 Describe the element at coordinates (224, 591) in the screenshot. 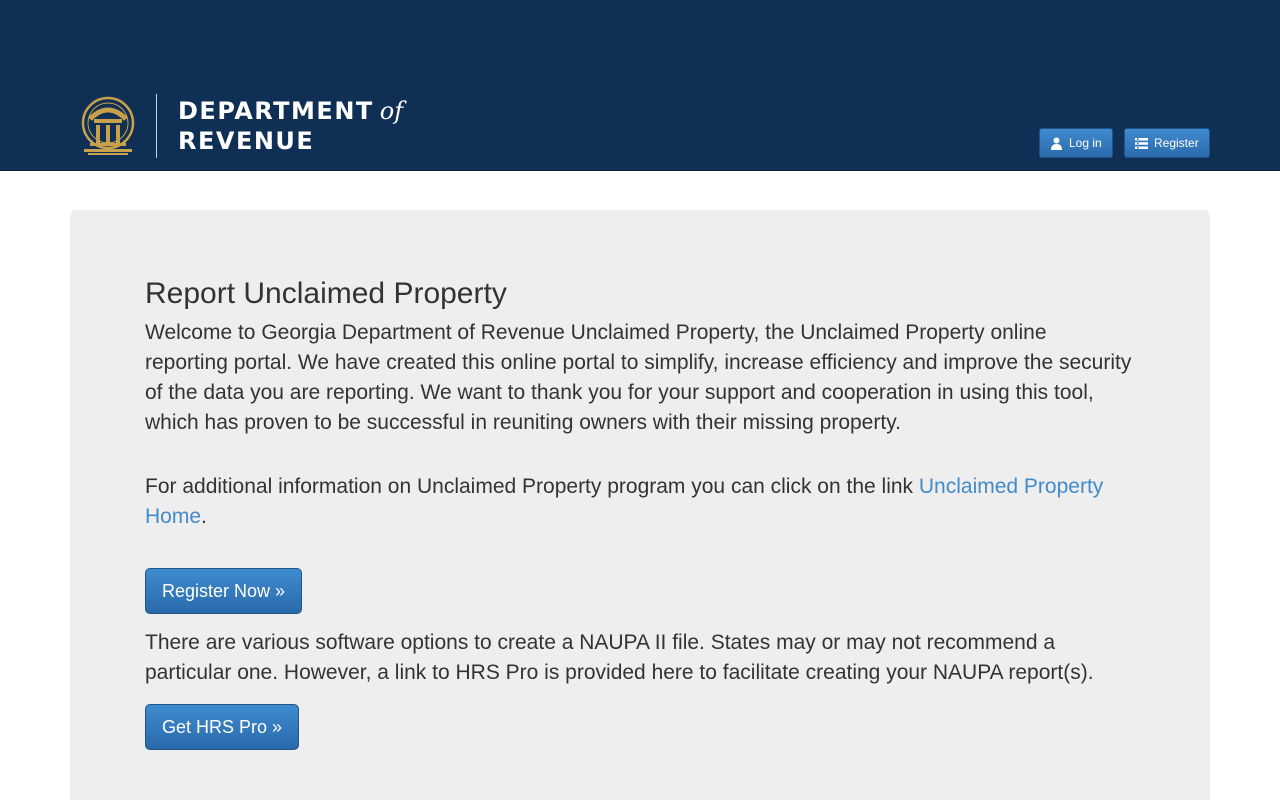

I see `register-now-button: Register Now »` at that location.